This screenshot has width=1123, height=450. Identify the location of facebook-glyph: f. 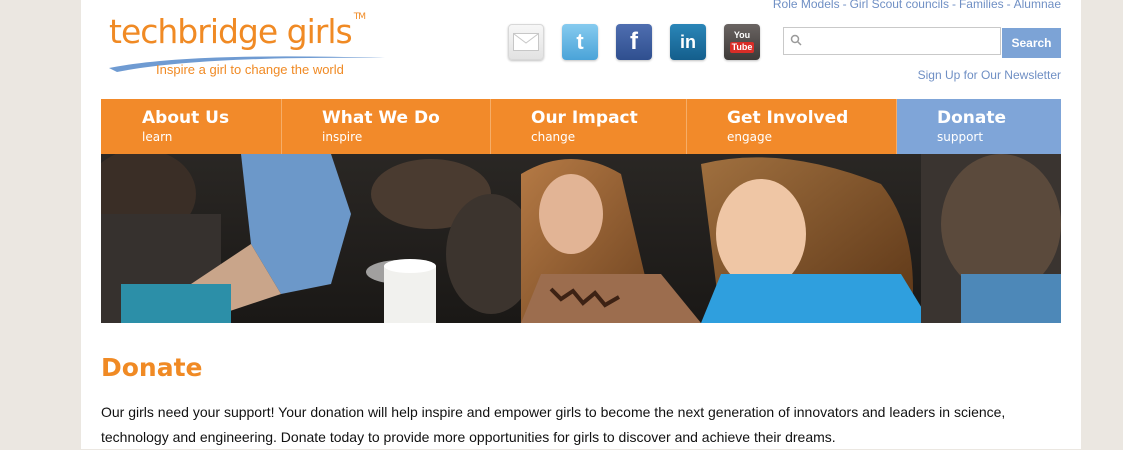
(634, 41).